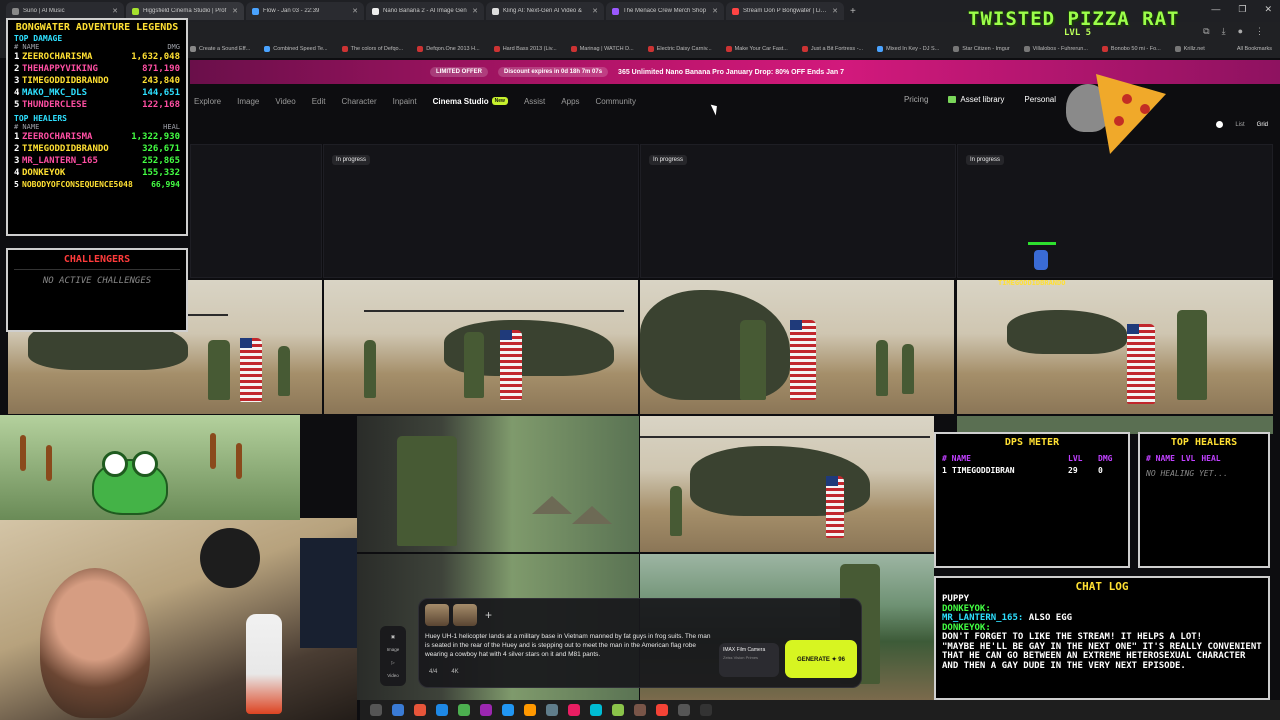 The image size is (1280, 720). What do you see at coordinates (358, 101) in the screenshot?
I see `nav-character: Character` at bounding box center [358, 101].